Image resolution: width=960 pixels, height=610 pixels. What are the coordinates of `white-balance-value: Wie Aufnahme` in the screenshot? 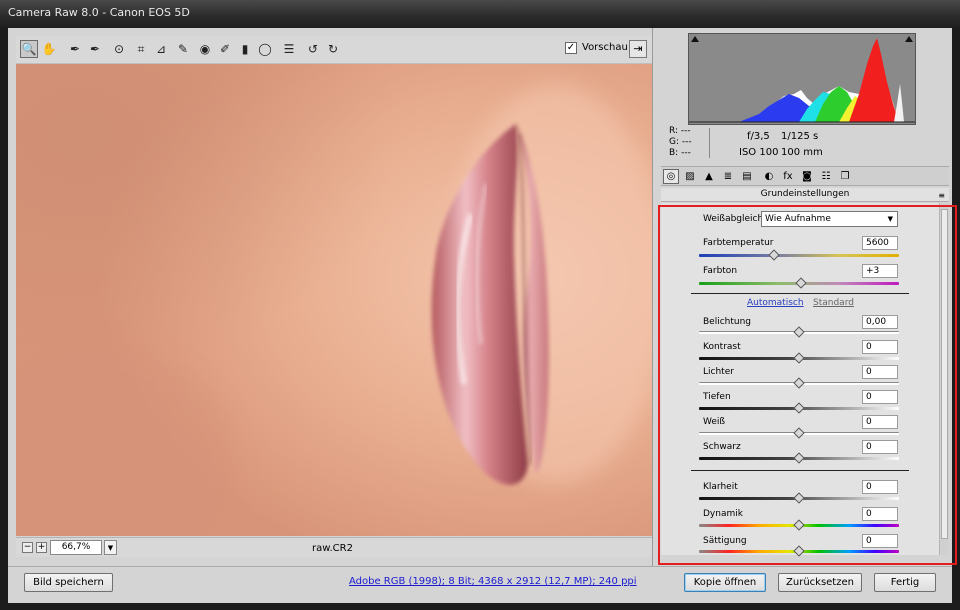 It's located at (798, 219).